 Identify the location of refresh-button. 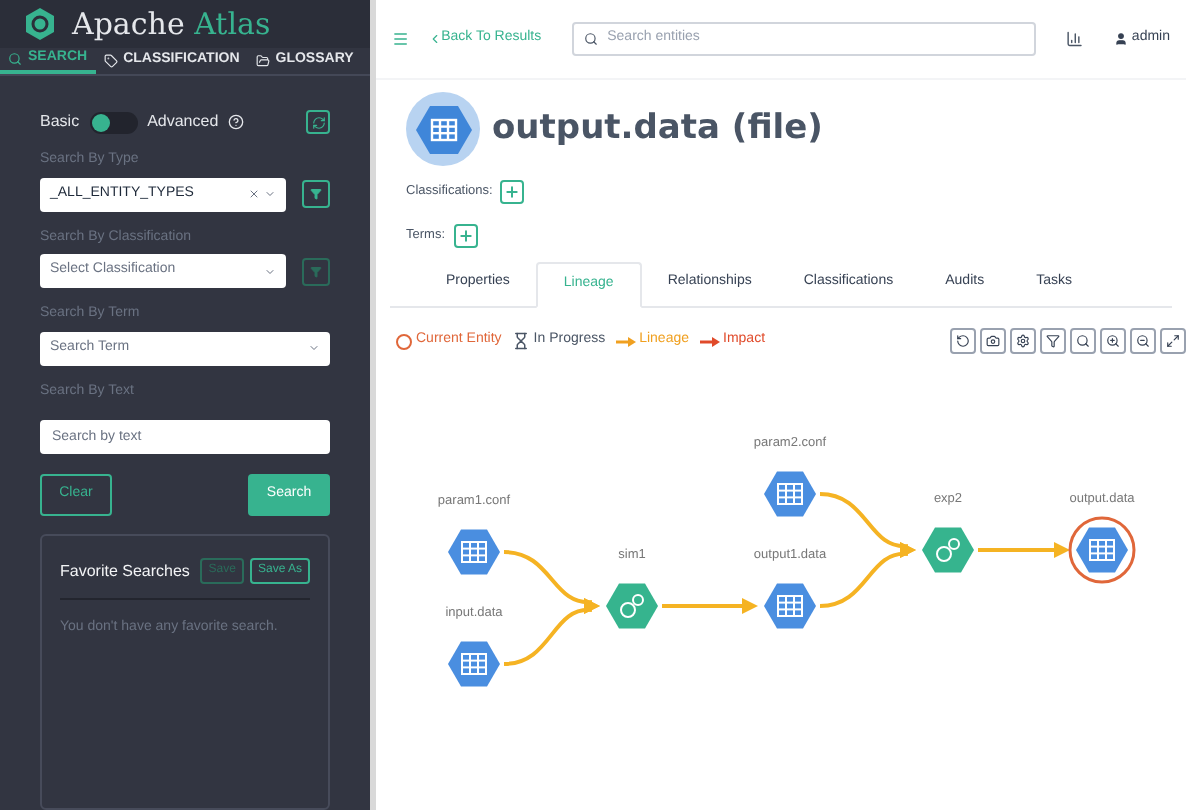
(318, 122).